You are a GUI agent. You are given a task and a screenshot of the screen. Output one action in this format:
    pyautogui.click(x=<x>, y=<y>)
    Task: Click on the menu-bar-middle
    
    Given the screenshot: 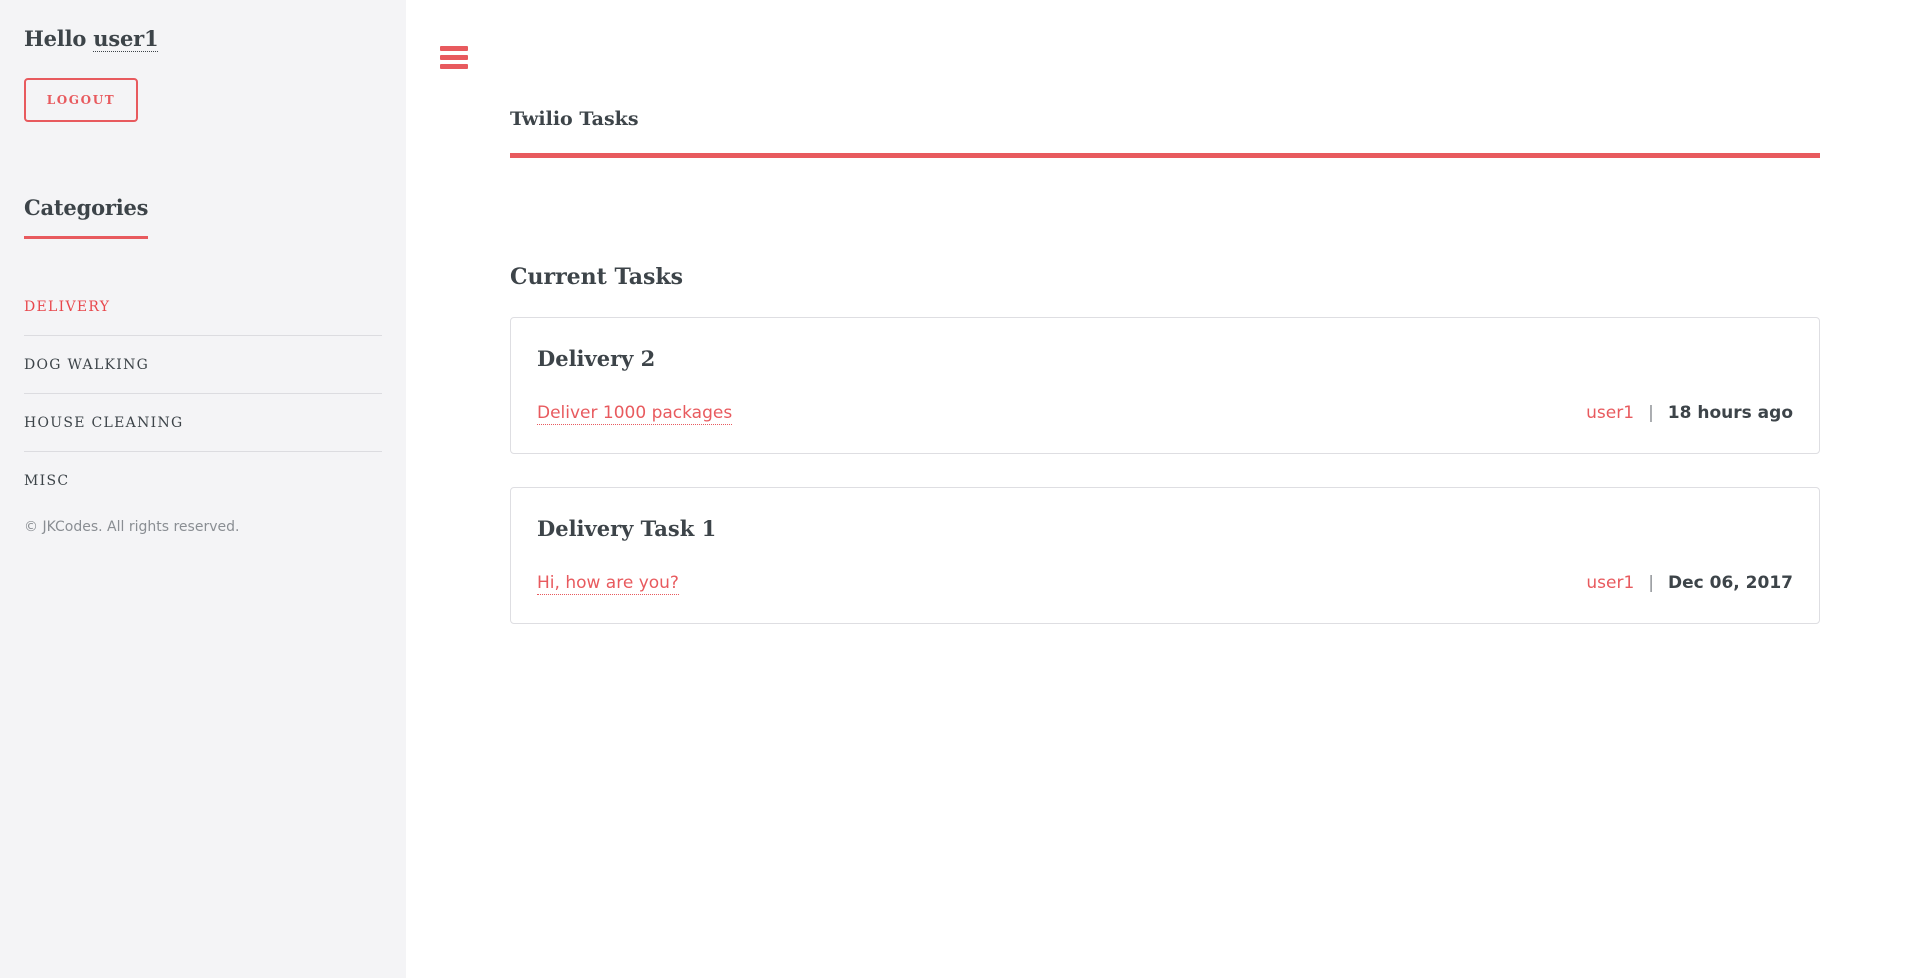 What is the action you would take?
    pyautogui.click(x=454, y=57)
    